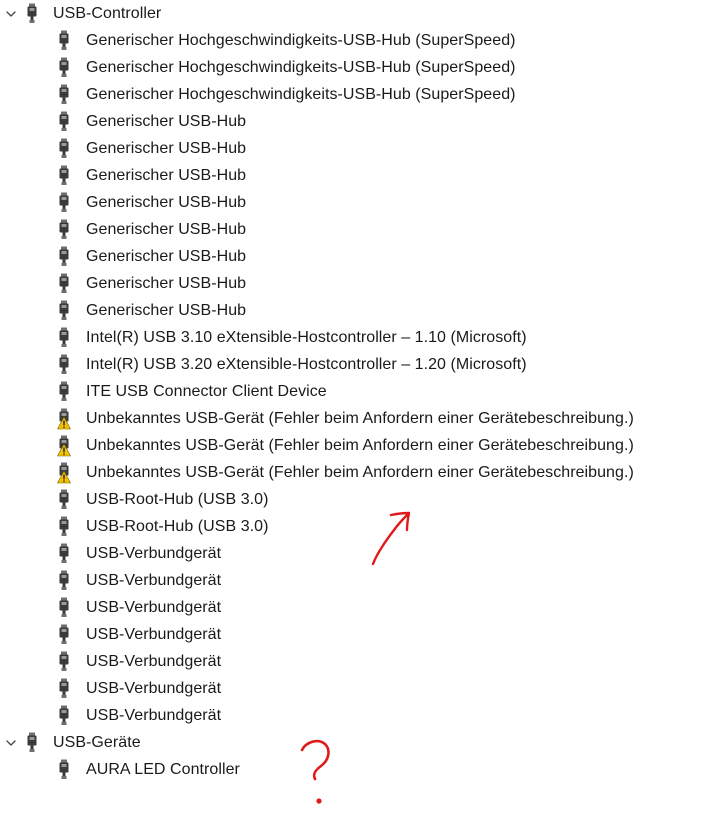  I want to click on category-label: USB-Controller, so click(107, 13).